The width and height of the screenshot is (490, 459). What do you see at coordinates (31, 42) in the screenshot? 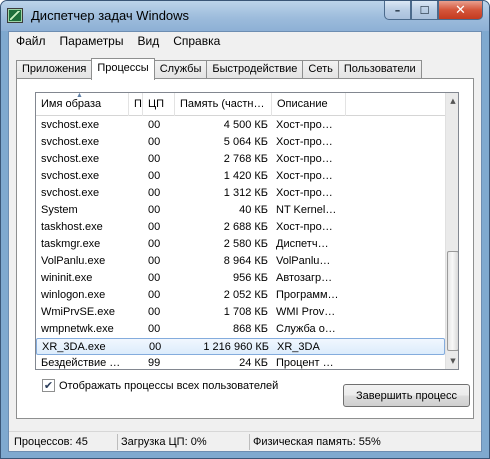
I see `menu-file: Файл` at bounding box center [31, 42].